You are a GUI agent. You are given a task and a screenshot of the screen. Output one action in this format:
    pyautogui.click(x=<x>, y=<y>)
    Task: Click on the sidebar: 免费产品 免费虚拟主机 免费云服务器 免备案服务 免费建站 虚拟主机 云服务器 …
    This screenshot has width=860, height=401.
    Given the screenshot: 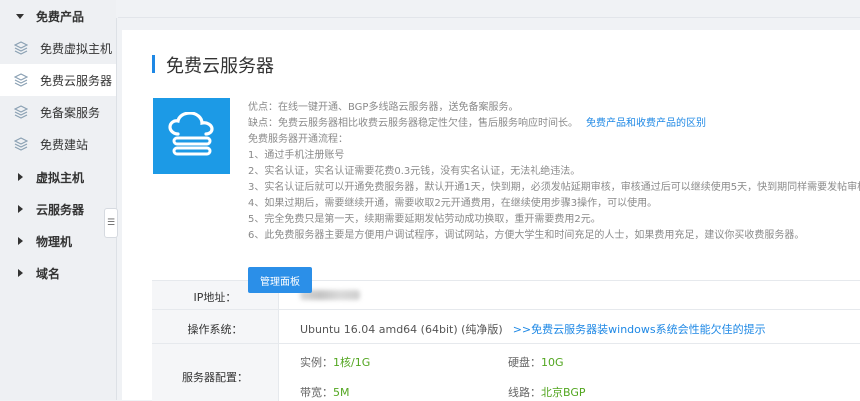 What is the action you would take?
    pyautogui.click(x=58, y=200)
    